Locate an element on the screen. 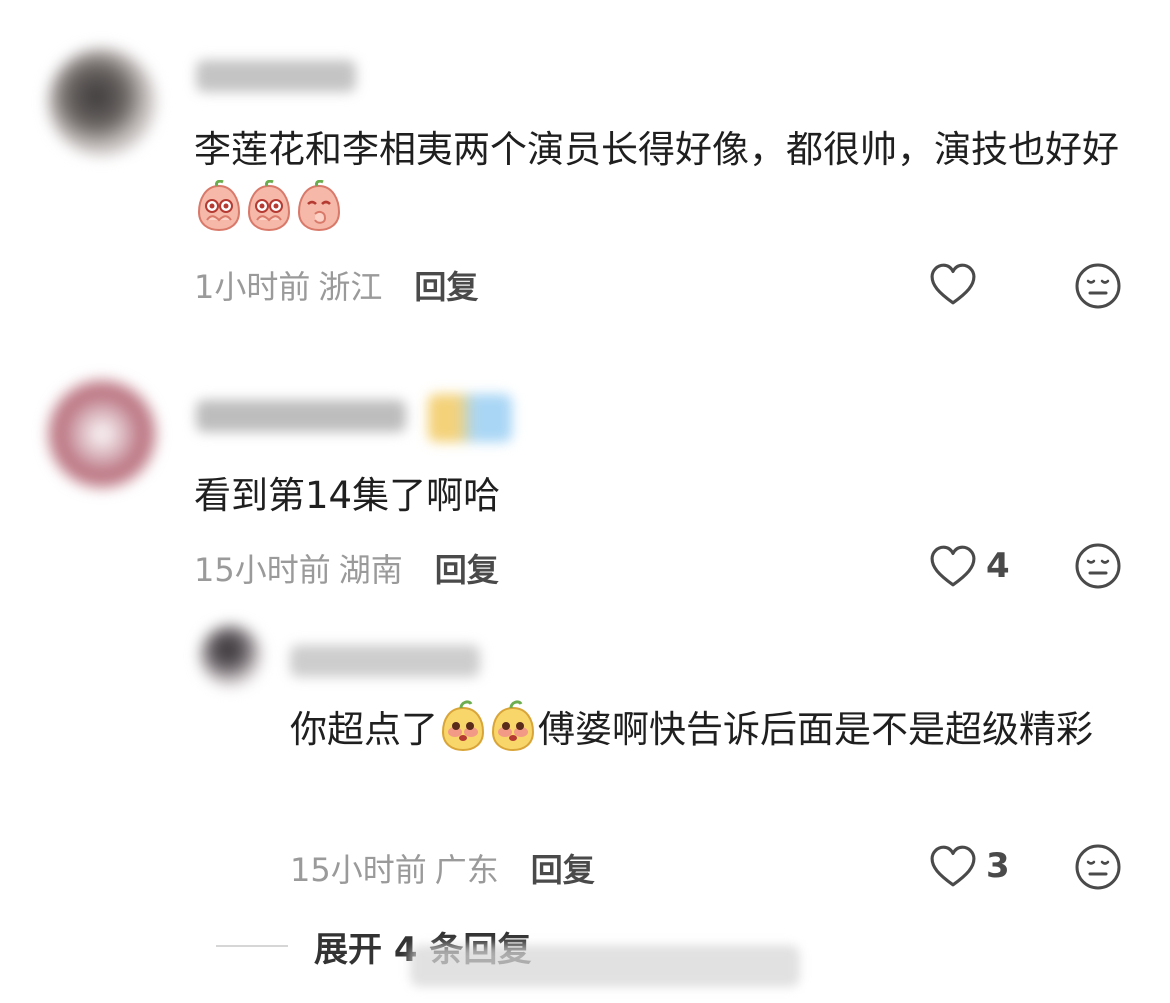 This screenshot has height=1003, width=1170. comment-body: 看到第14集了啊哈 is located at coordinates (347, 495).